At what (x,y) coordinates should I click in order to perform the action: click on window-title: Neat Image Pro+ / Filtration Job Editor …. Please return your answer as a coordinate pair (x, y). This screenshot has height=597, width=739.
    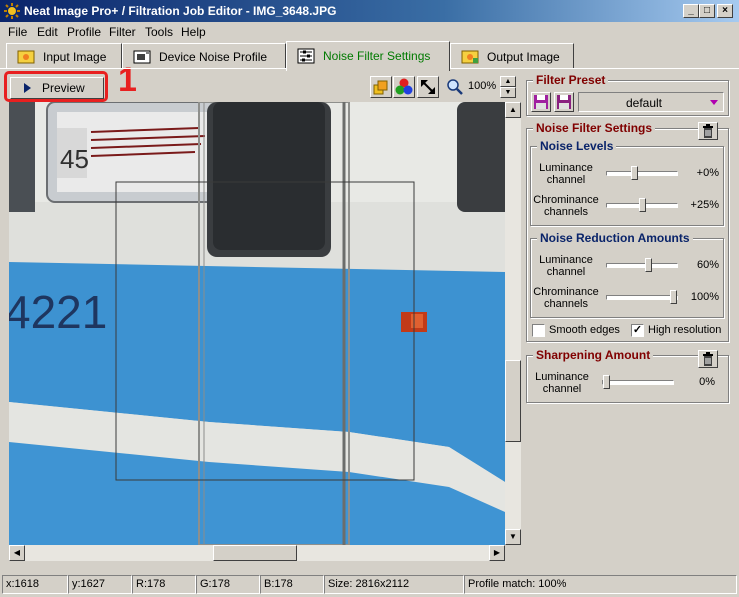
    Looking at the image, I should click on (180, 11).